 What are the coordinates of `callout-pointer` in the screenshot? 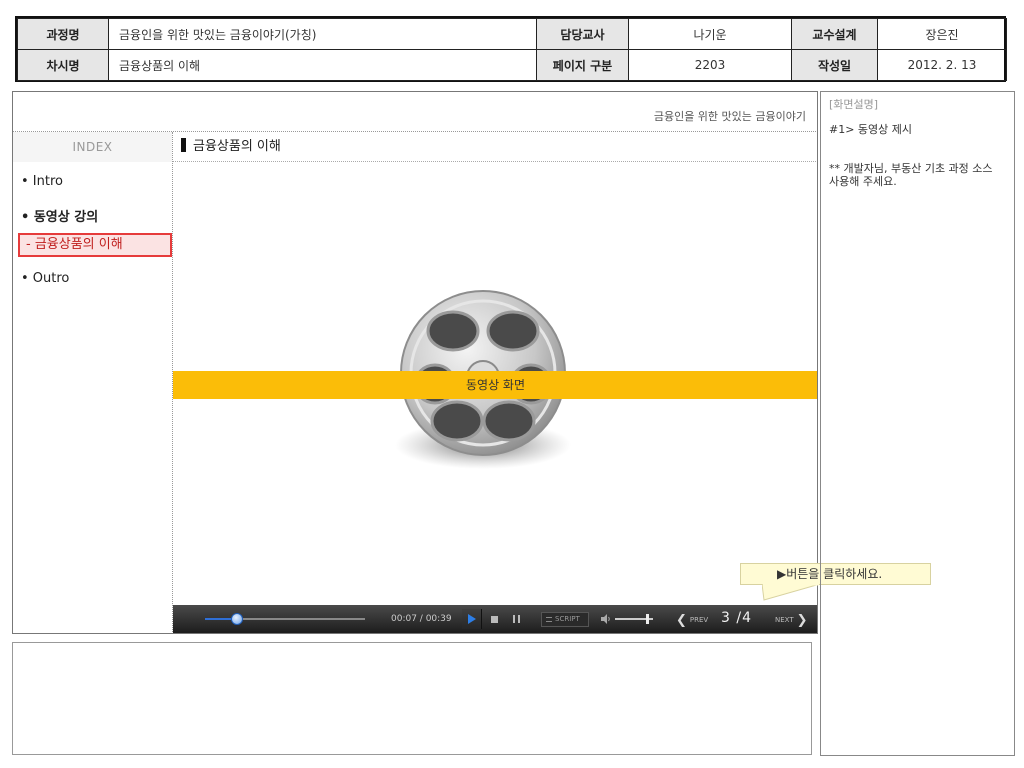 It's located at (791, 592).